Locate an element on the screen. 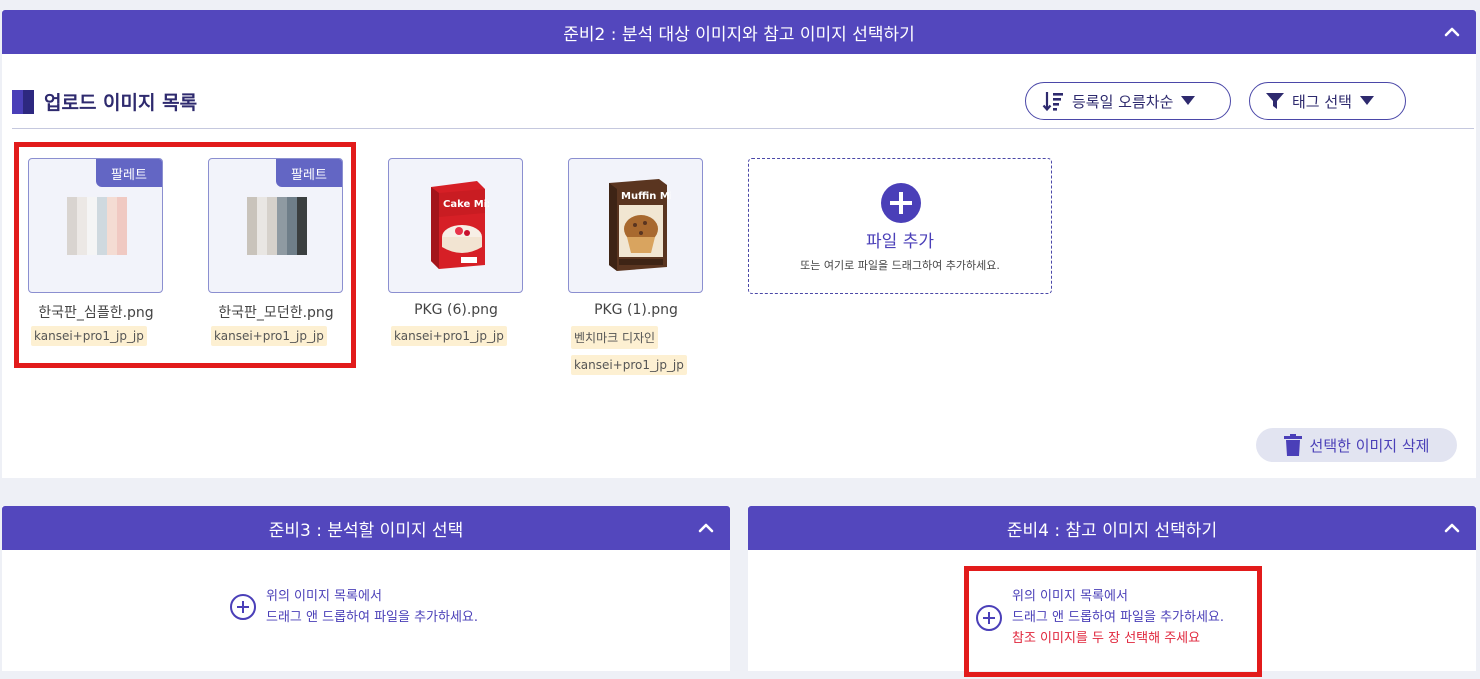  box-label: Muffin Mix is located at coordinates (646, 196).